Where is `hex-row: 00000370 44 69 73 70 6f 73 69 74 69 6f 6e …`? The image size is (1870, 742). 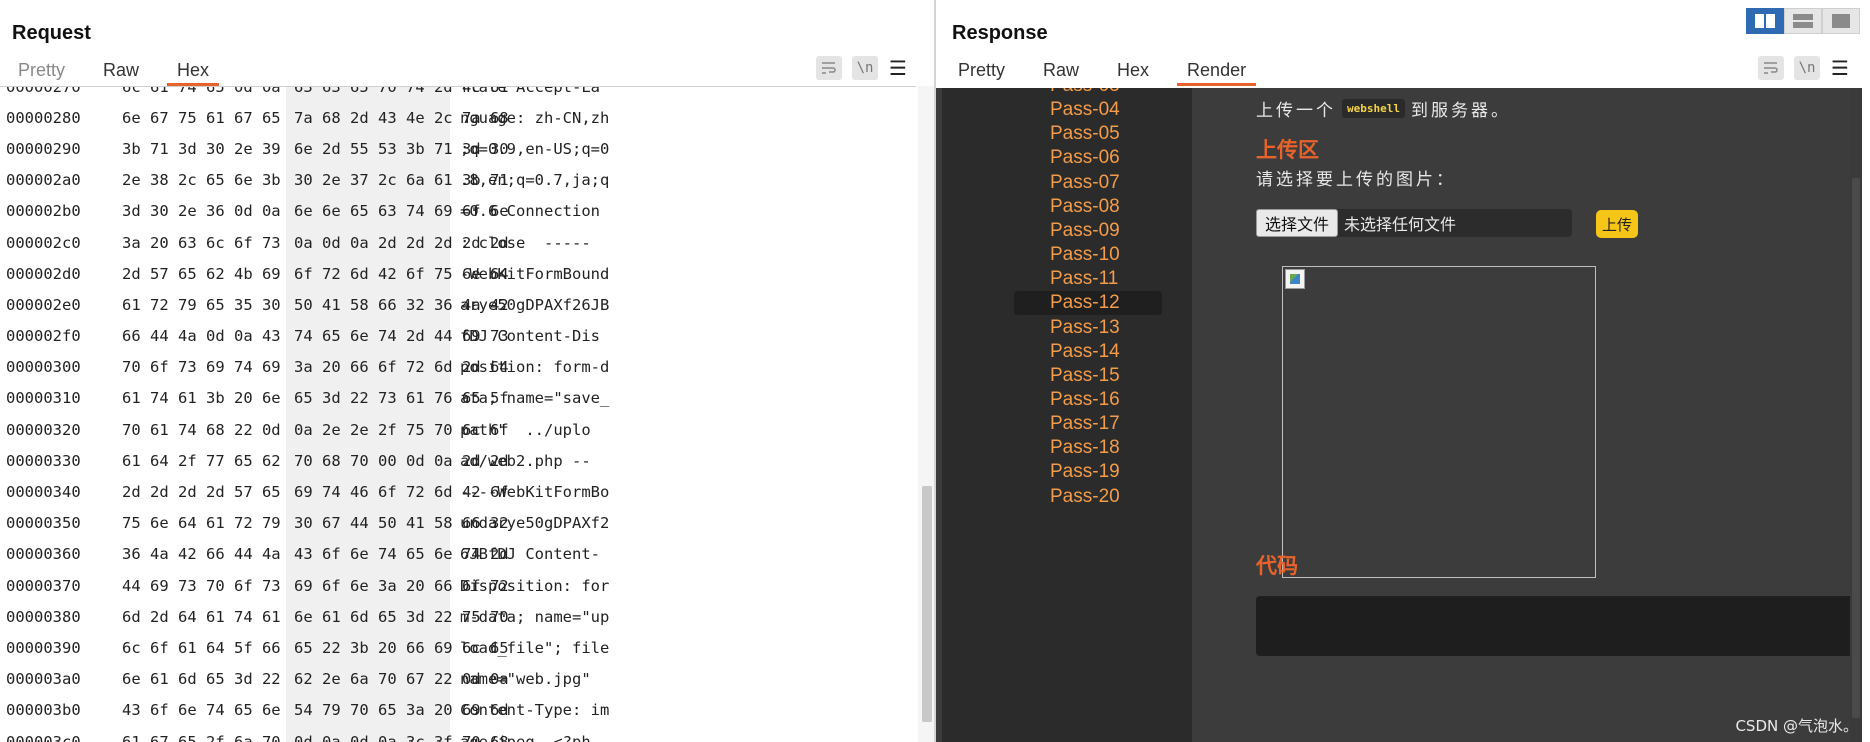
hex-row: 00000370 44 69 73 70 6f 73 69 74 69 6f 6e … is located at coordinates (458, 586).